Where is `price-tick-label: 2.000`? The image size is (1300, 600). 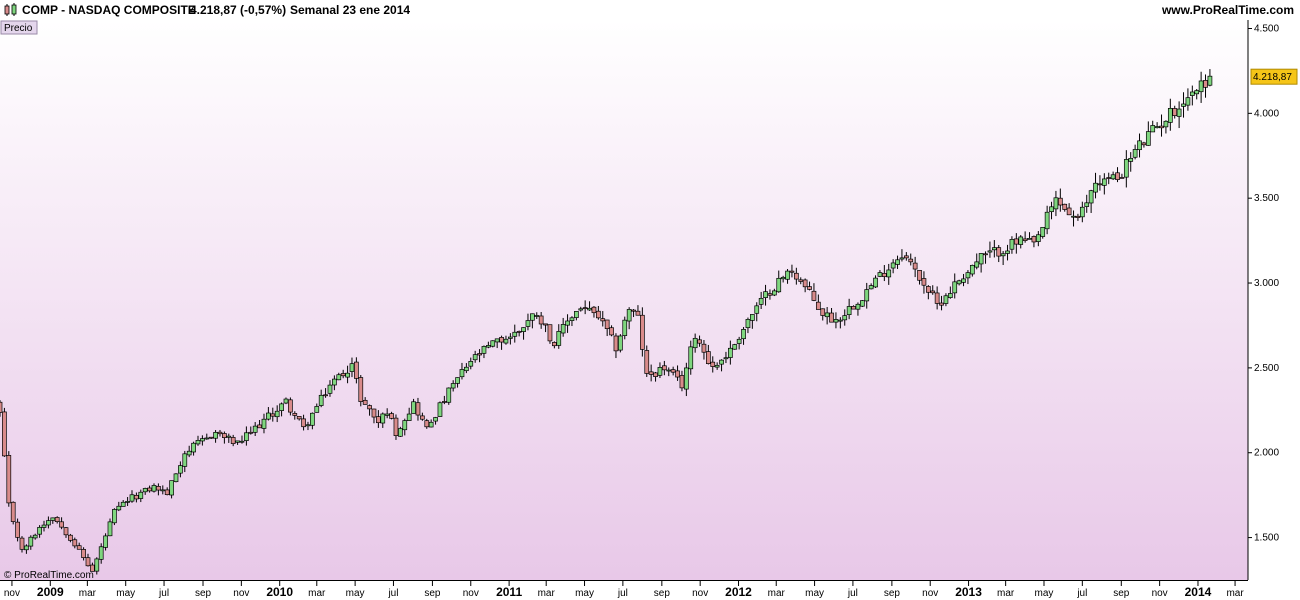
price-tick-label: 2.000 is located at coordinates (1266, 453).